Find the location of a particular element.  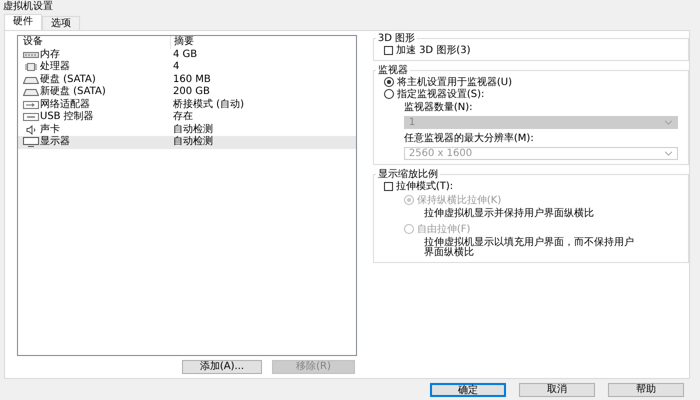

group-title: 监视器 is located at coordinates (392, 70).